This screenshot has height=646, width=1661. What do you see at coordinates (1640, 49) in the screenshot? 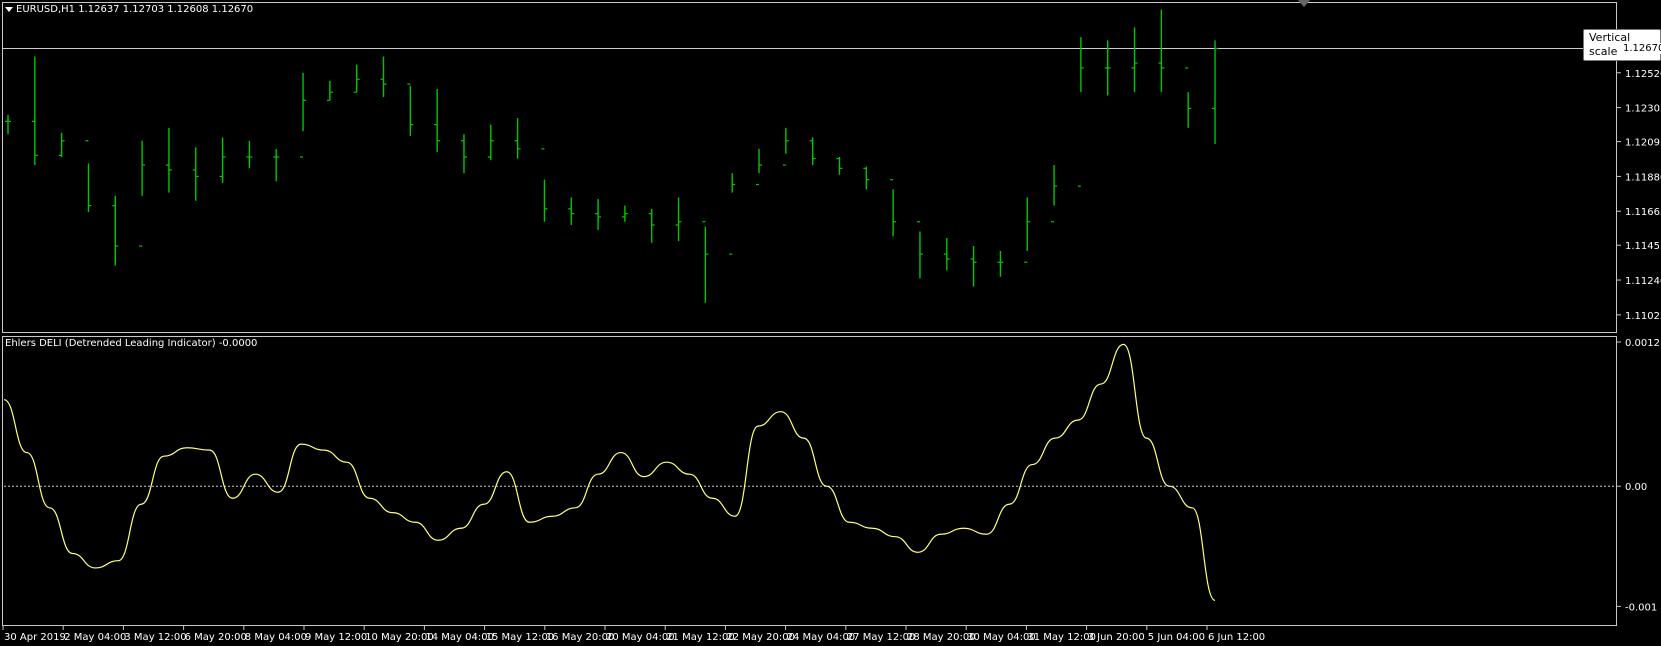
I see `current-price-tag: 1.12670` at bounding box center [1640, 49].